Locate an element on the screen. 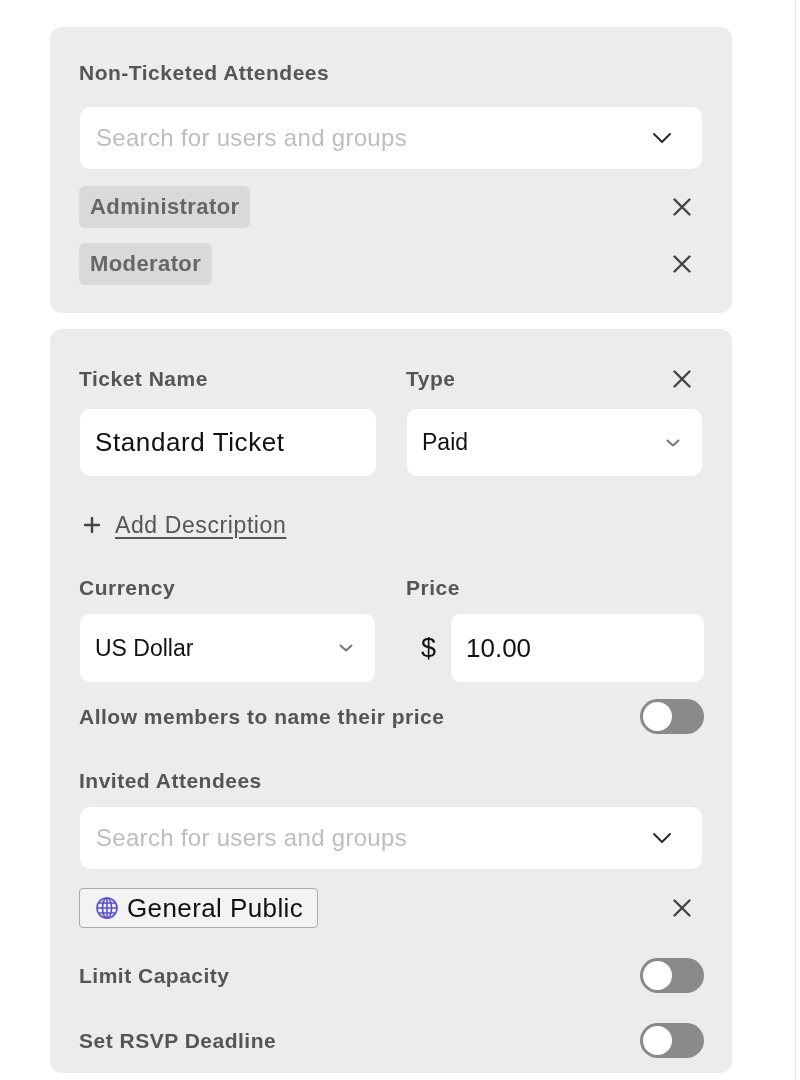 Image resolution: width=800 pixels, height=1080 pixels. field-label: Type is located at coordinates (431, 379).